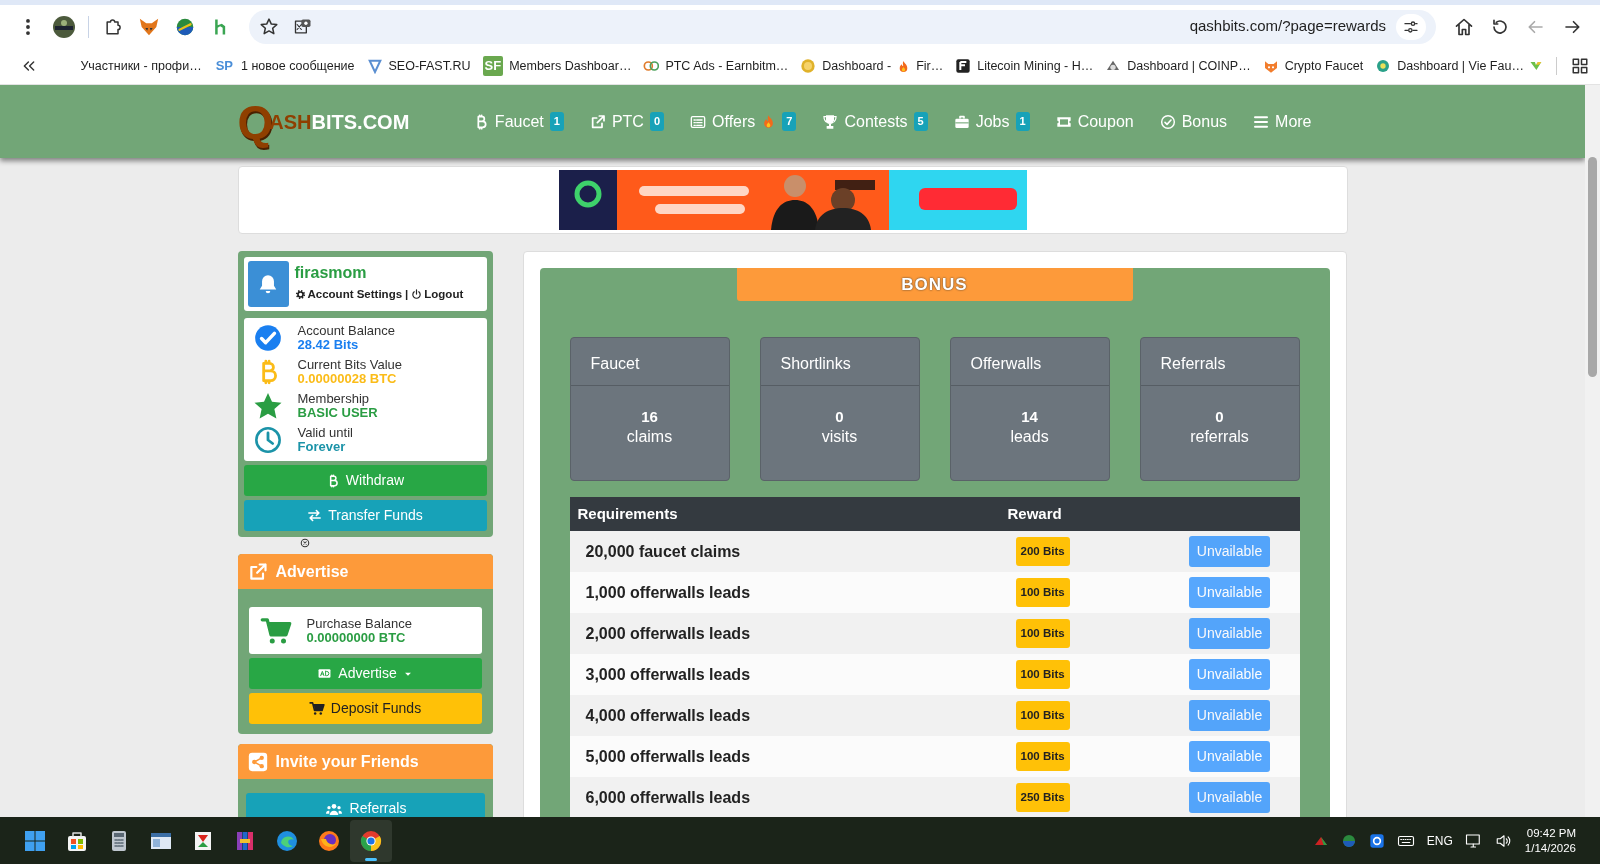 Image resolution: width=1600 pixels, height=864 pixels. What do you see at coordinates (267, 406) in the screenshot?
I see `star-icon` at bounding box center [267, 406].